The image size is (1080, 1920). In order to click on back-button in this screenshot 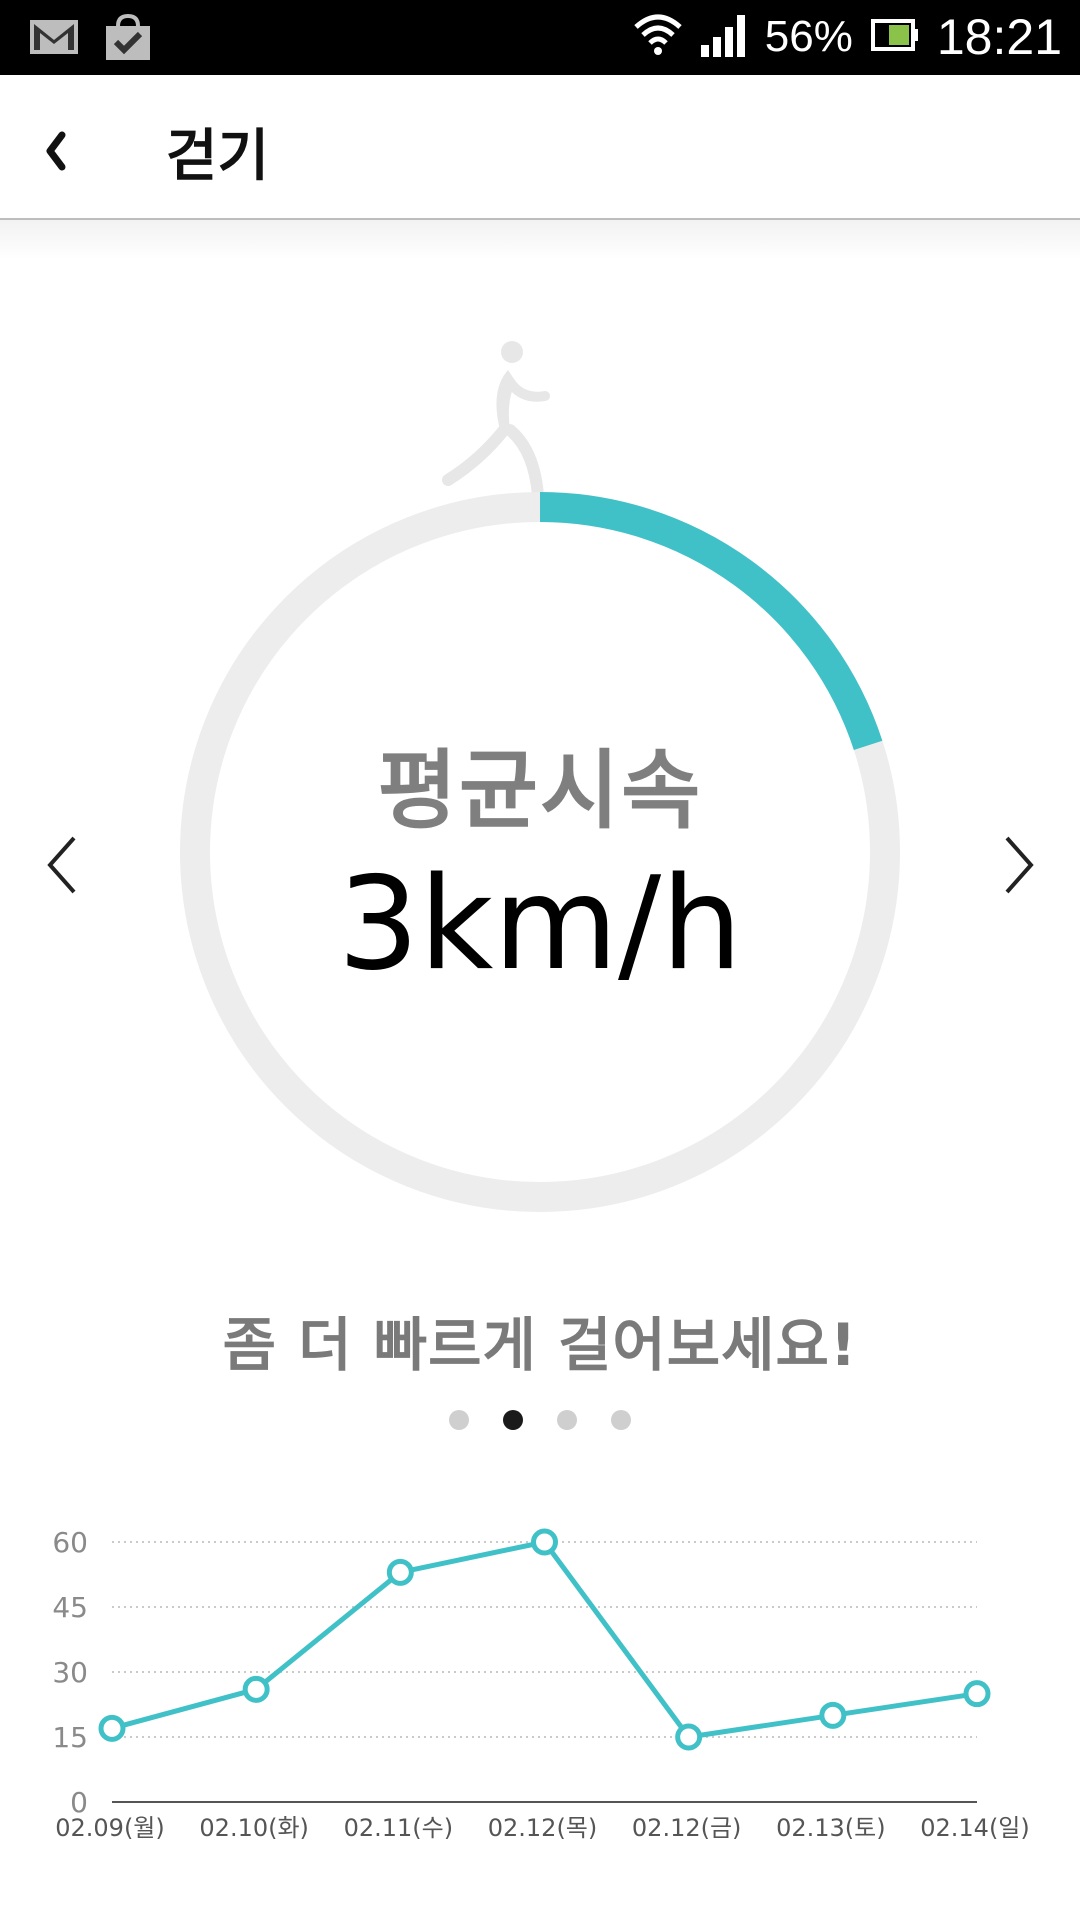, I will do `click(64, 148)`.